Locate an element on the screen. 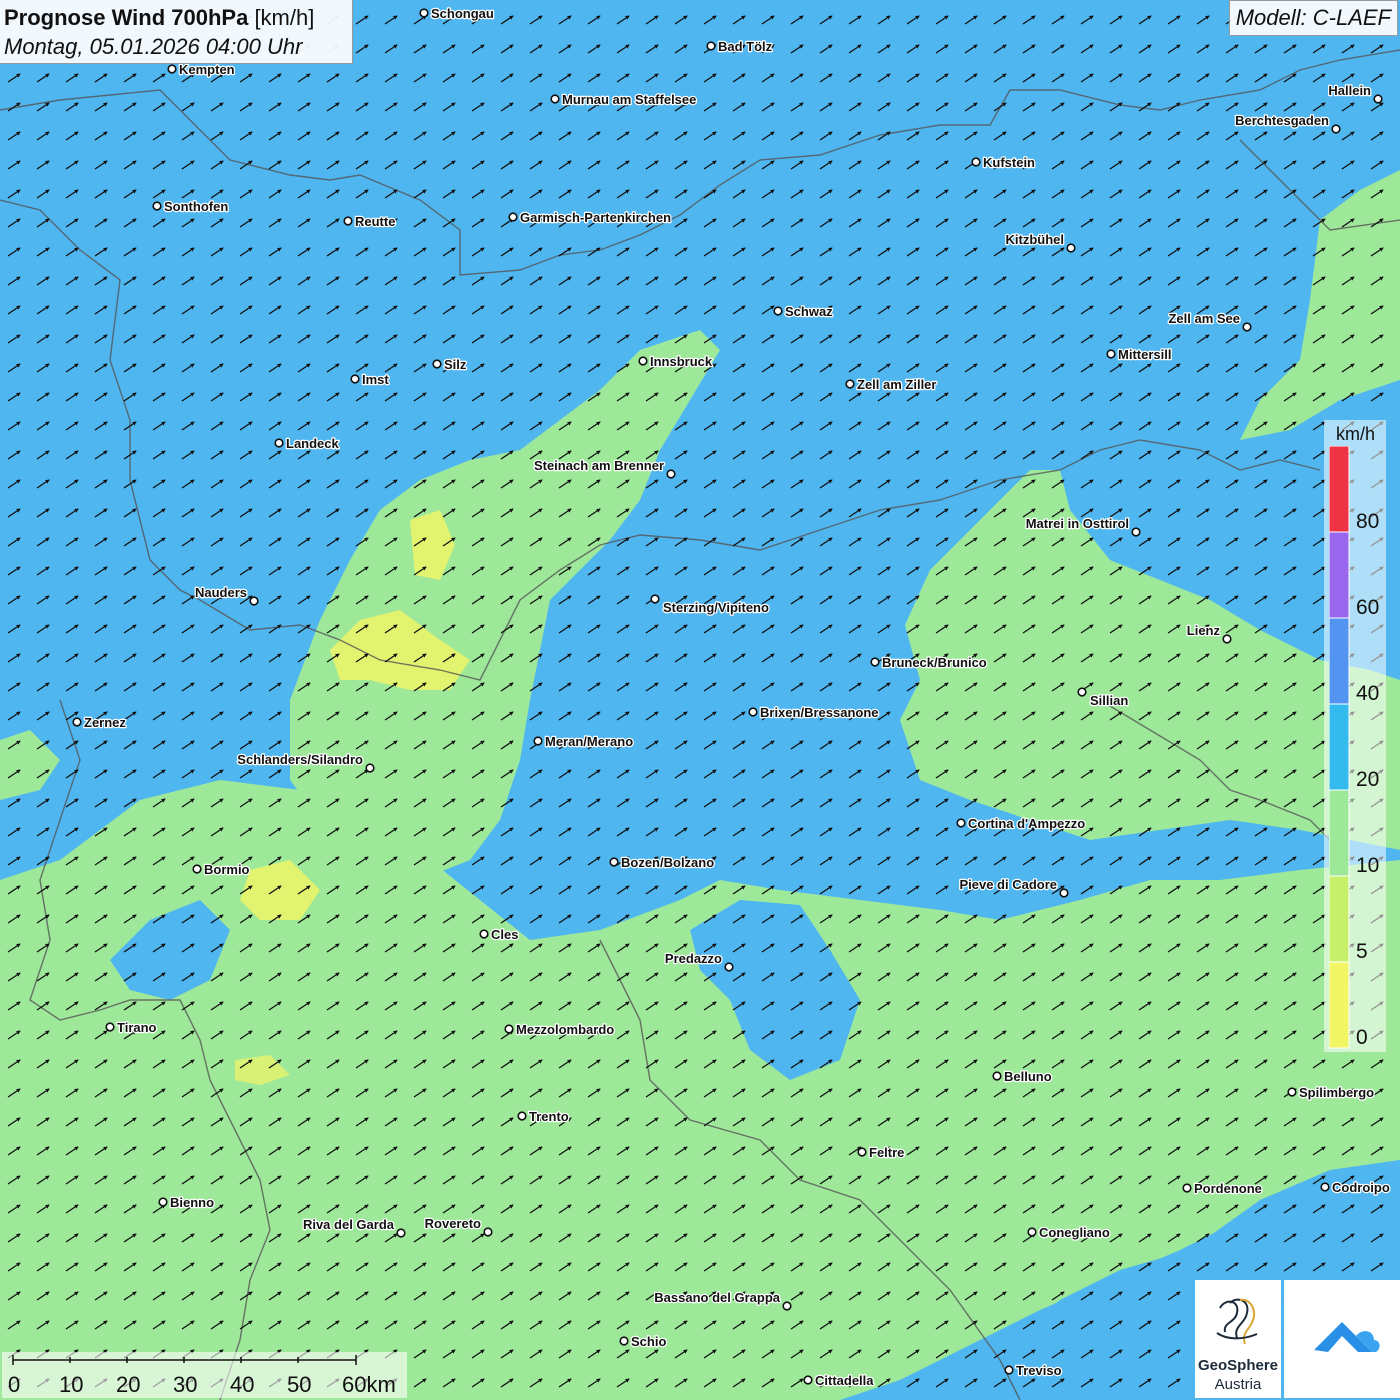 The height and width of the screenshot is (1400, 1400). city-label: Lienz is located at coordinates (1204, 630).